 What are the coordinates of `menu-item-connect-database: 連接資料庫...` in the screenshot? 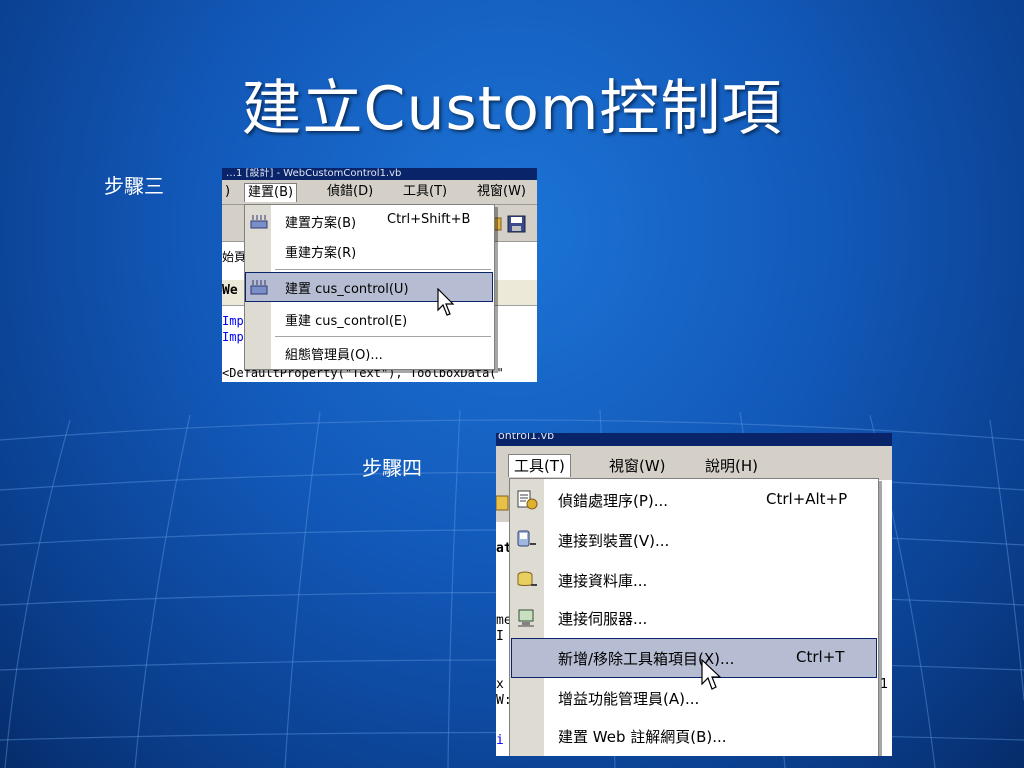 It's located at (694, 580).